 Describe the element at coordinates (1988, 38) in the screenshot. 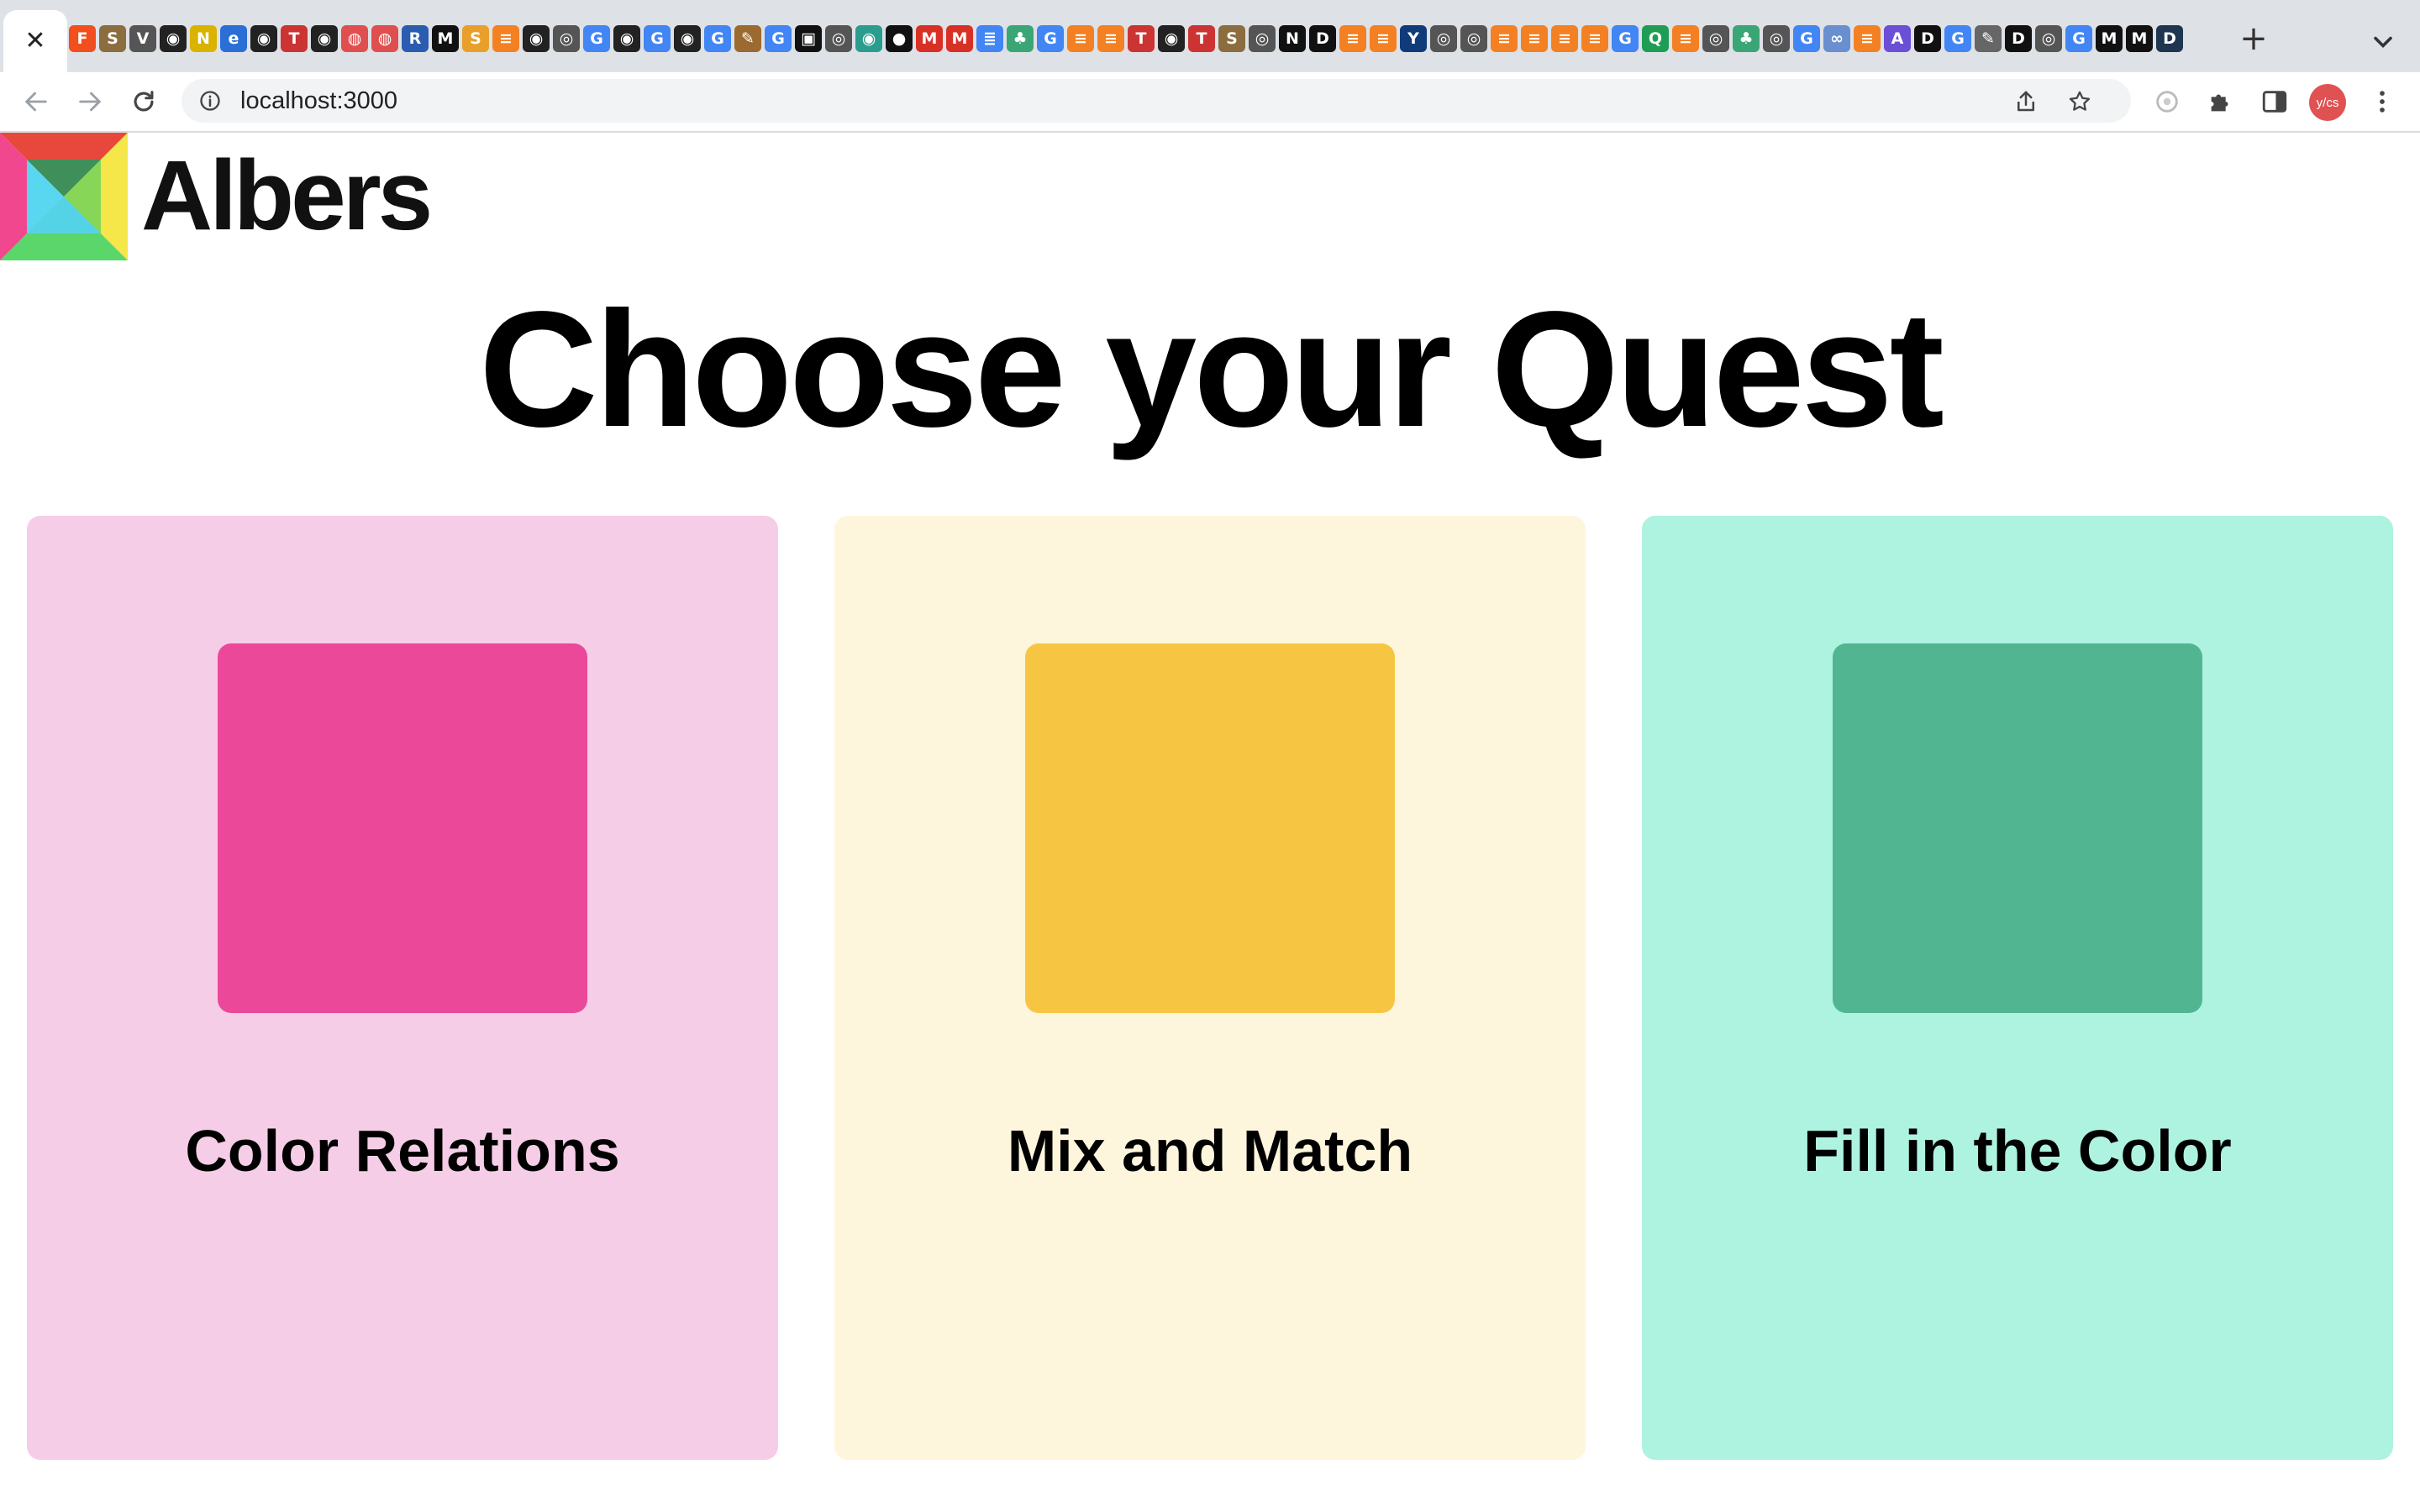

I see `leaf-favicon: ✎` at that location.